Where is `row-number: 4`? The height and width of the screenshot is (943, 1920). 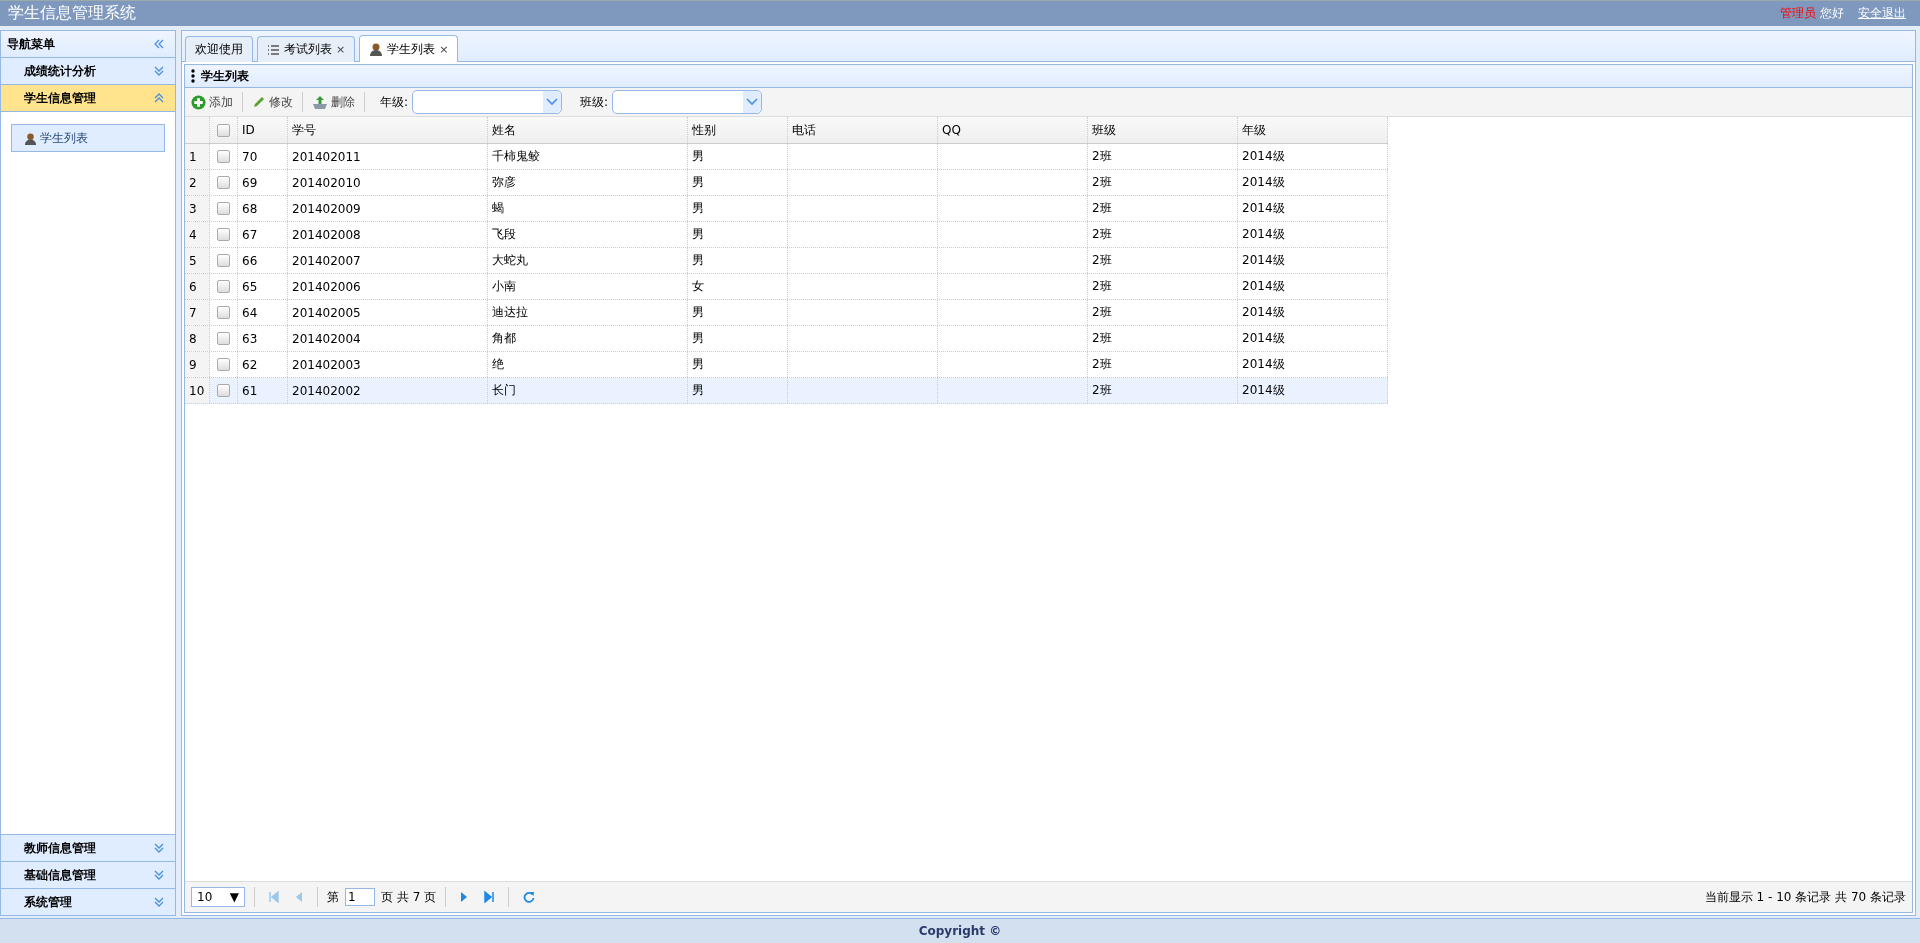
row-number: 4 is located at coordinates (197, 234).